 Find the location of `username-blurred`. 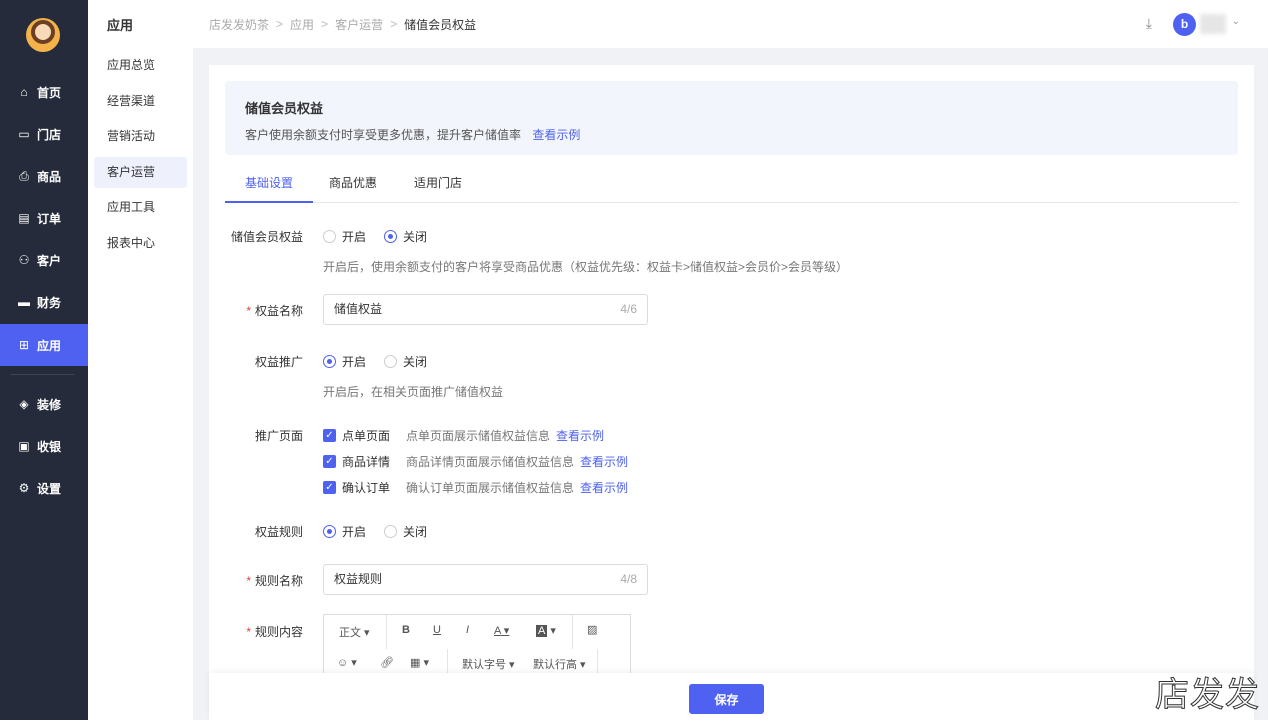

username-blurred is located at coordinates (1213, 24).